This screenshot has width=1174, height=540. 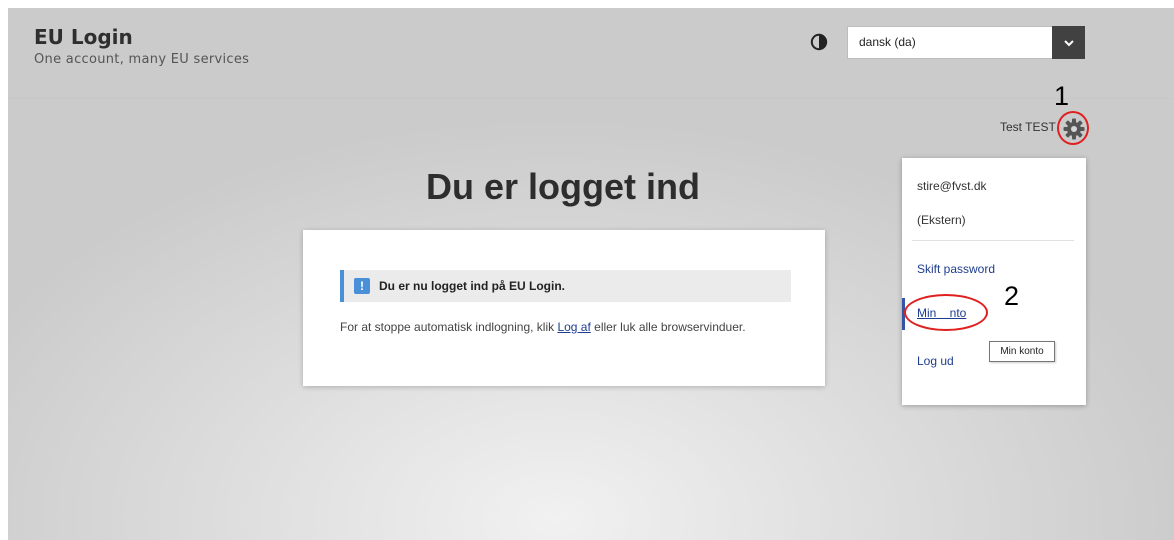 What do you see at coordinates (935, 361) in the screenshot?
I see `menu-item-logout: Log ud` at bounding box center [935, 361].